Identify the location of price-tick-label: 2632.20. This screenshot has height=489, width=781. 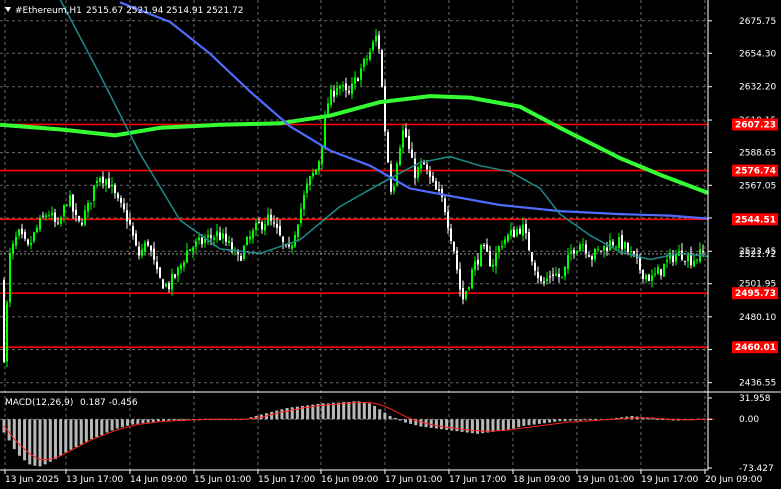
(757, 88).